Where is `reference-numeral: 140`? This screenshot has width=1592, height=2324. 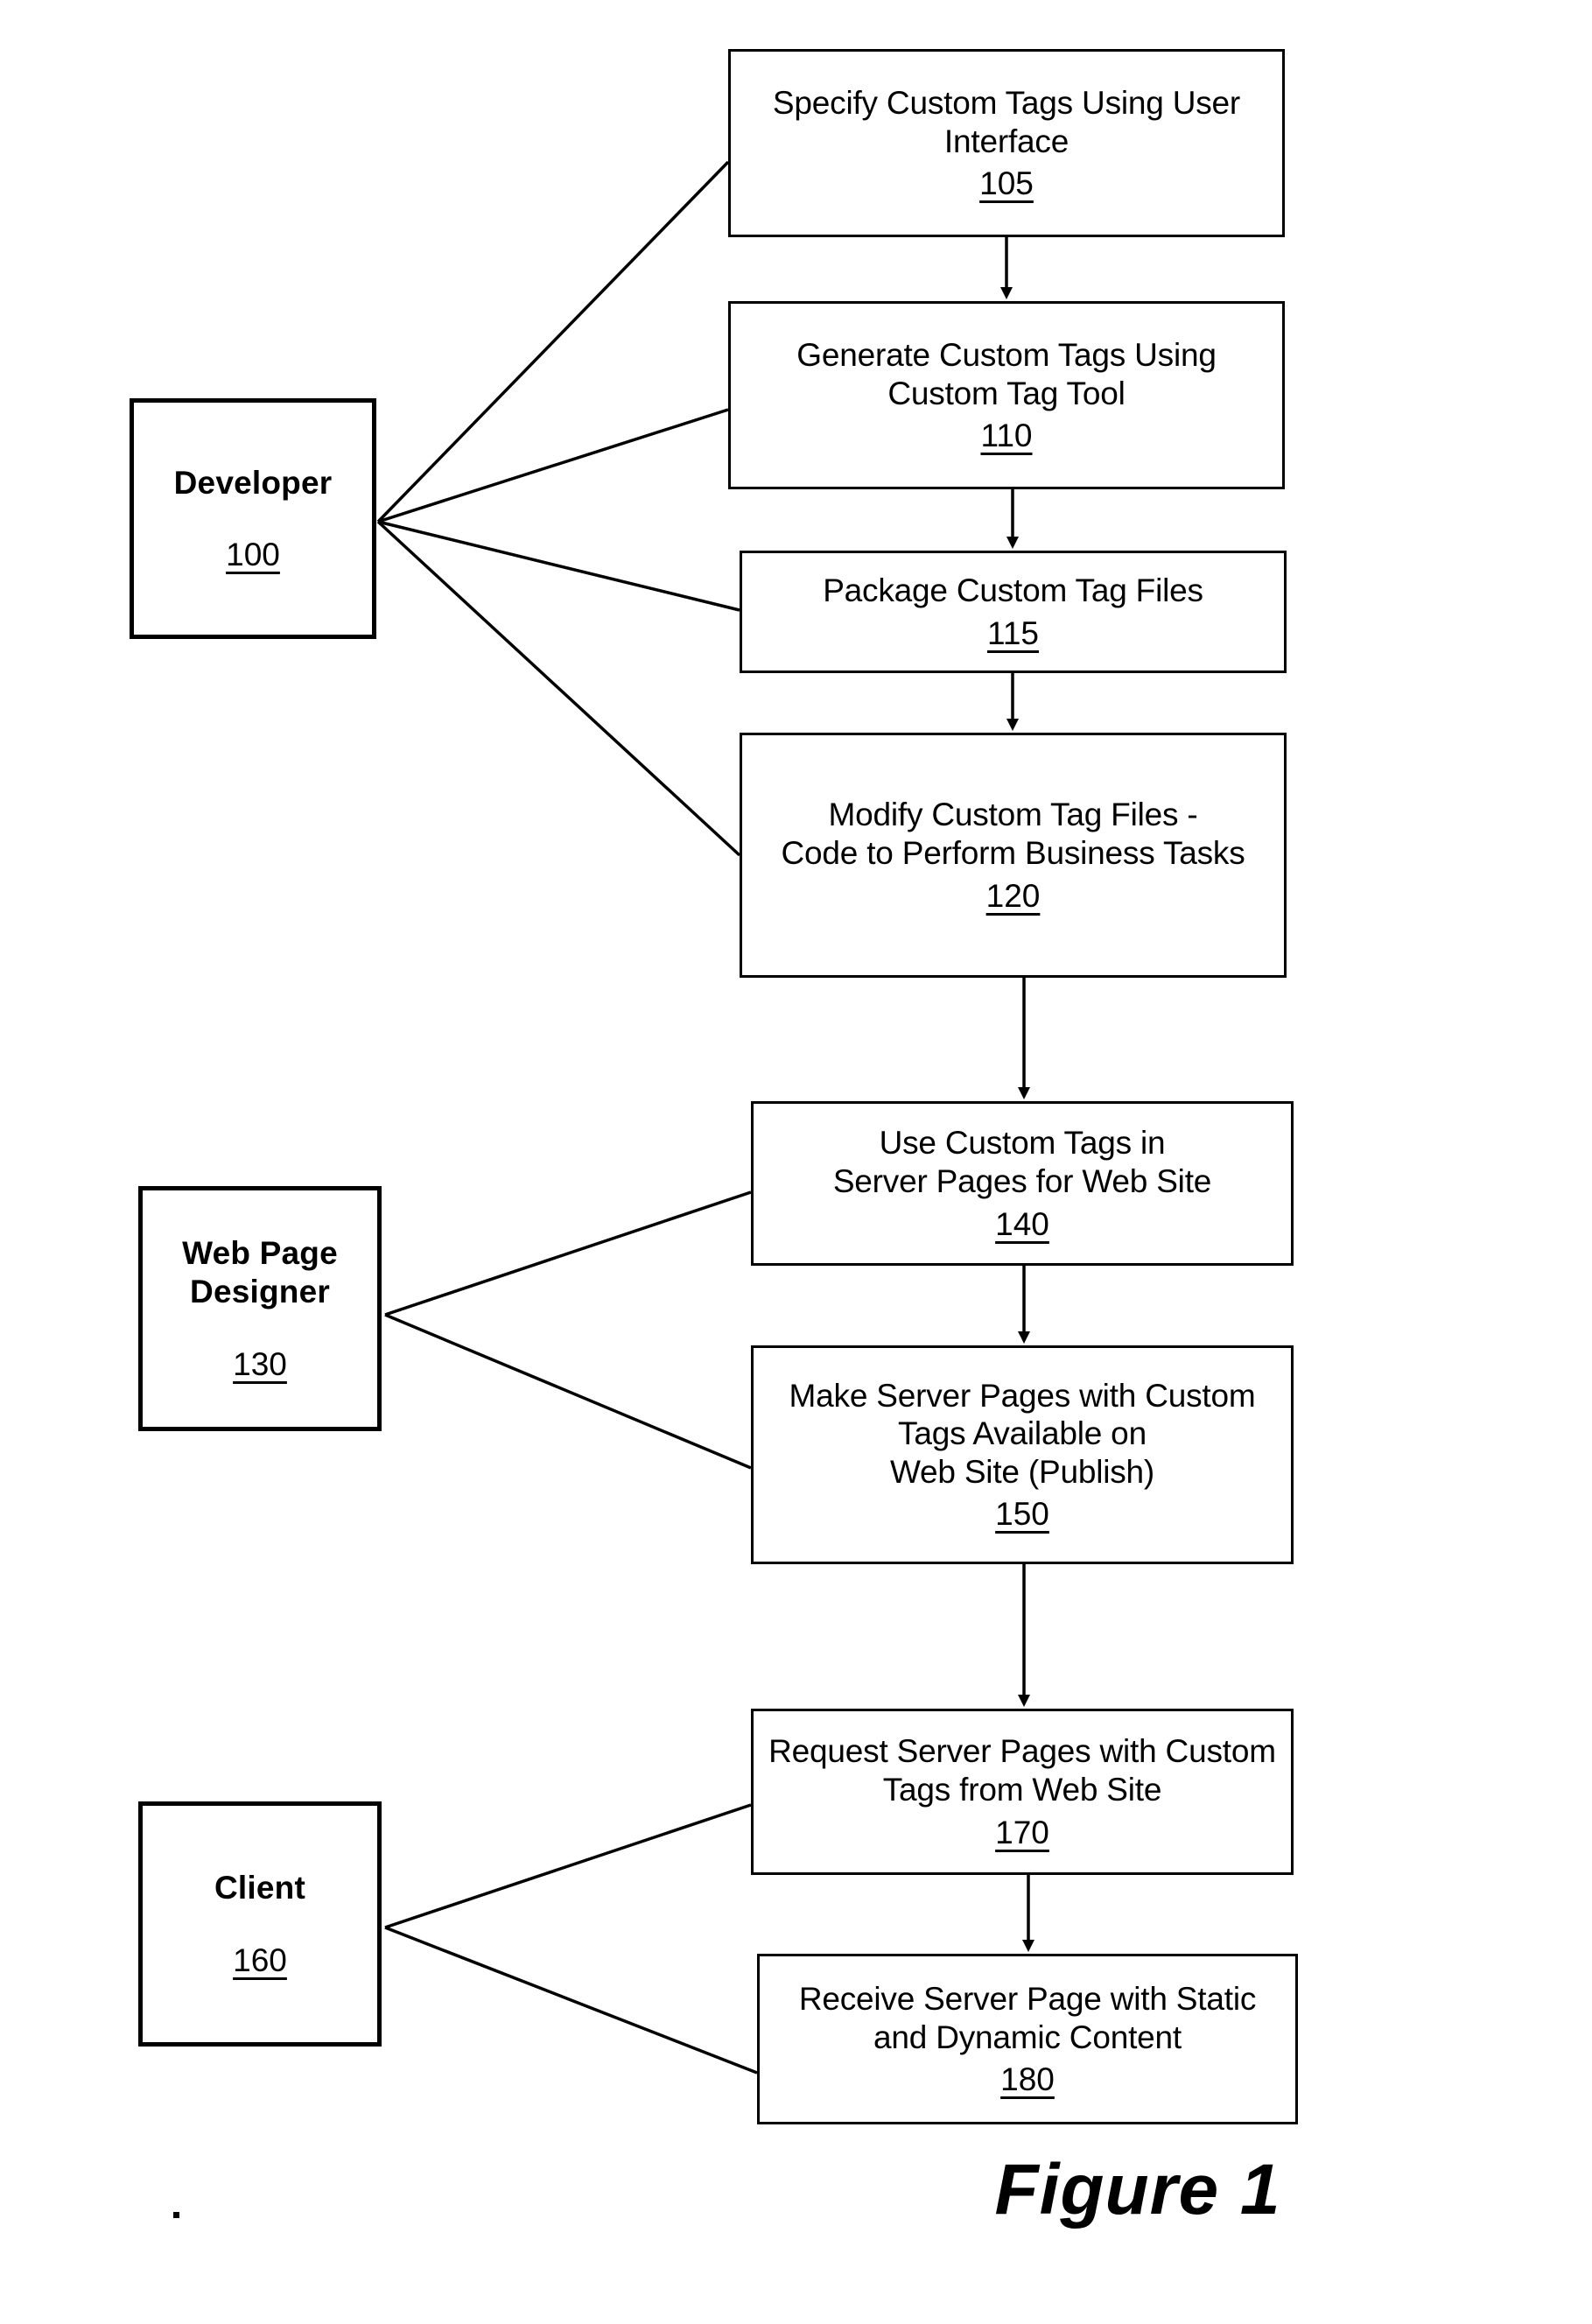
reference-numeral: 140 is located at coordinates (1022, 1223).